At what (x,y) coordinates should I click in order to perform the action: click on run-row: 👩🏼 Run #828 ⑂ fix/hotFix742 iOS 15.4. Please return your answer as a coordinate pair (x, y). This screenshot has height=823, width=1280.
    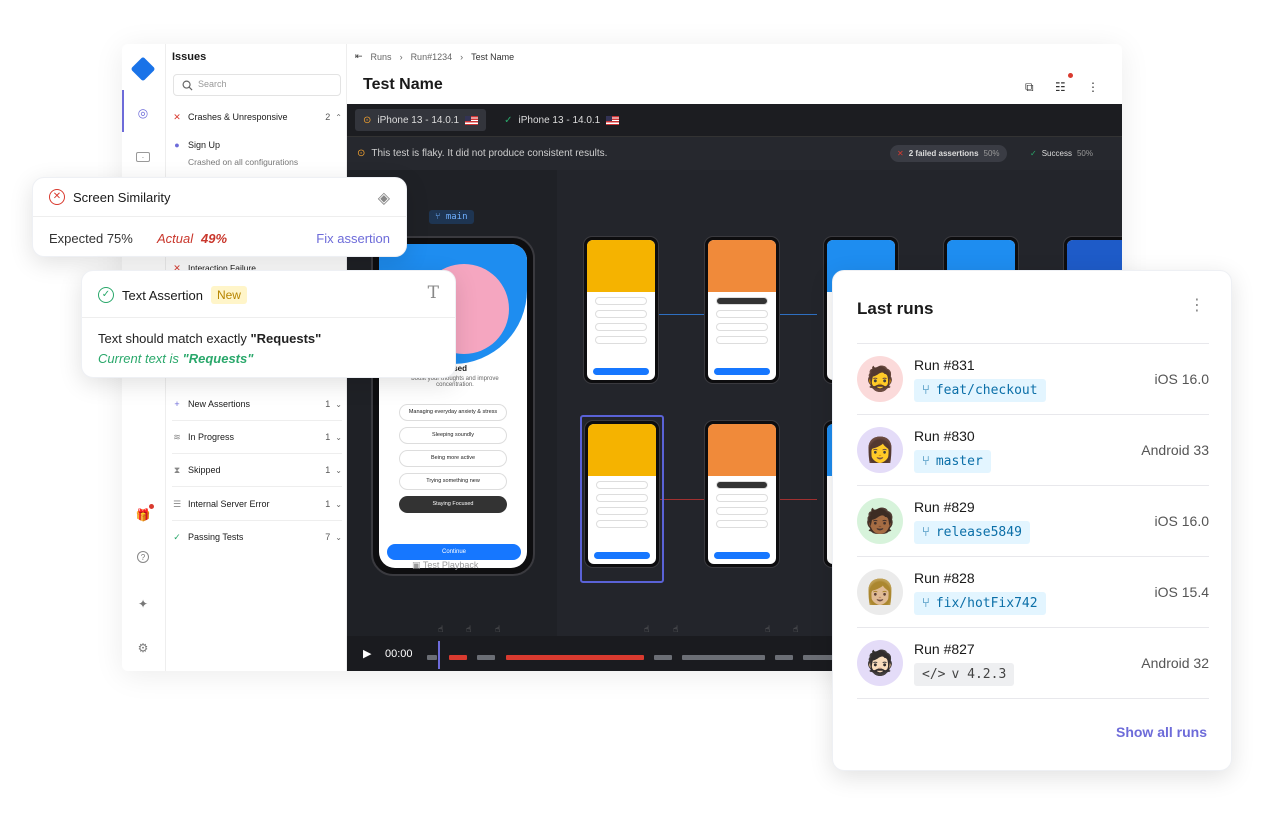
    Looking at the image, I should click on (1033, 591).